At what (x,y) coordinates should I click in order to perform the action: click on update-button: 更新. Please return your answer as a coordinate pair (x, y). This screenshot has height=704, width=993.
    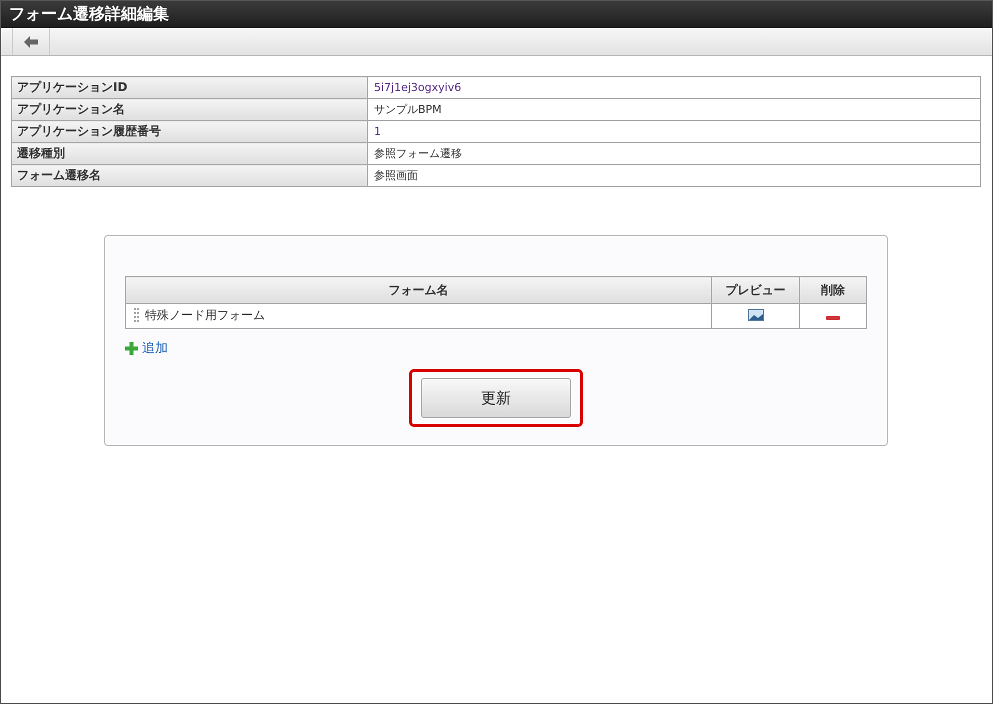
    Looking at the image, I should click on (496, 398).